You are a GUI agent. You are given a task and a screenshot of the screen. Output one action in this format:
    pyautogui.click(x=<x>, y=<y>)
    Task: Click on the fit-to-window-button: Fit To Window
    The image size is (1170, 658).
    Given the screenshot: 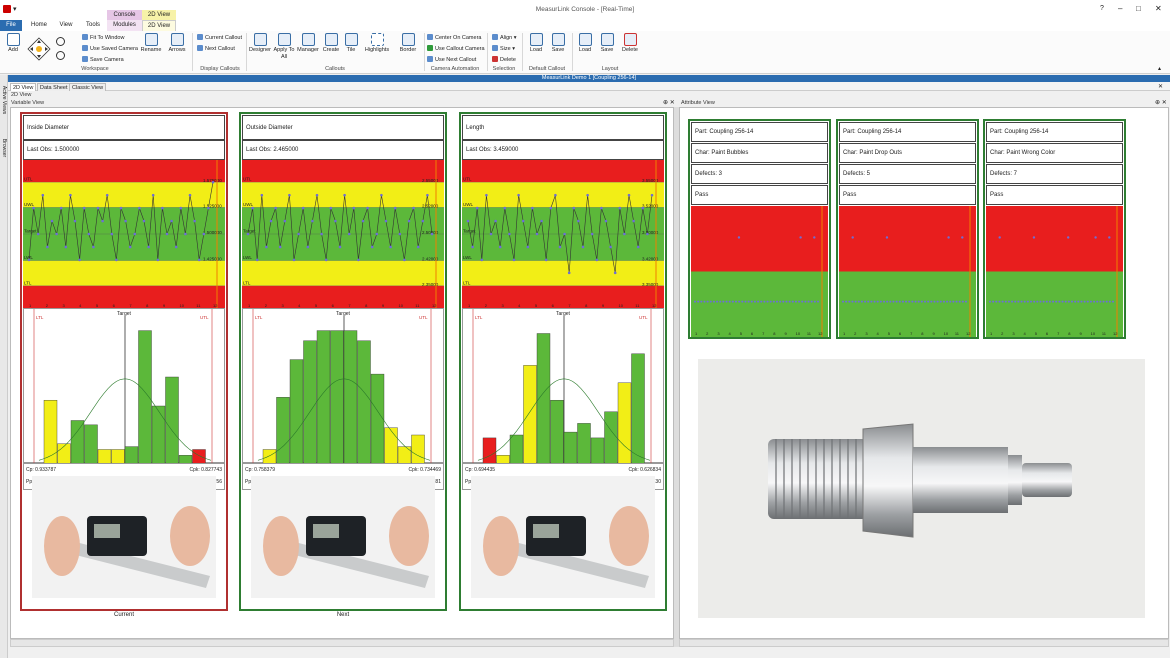 What is the action you would take?
    pyautogui.click(x=103, y=37)
    